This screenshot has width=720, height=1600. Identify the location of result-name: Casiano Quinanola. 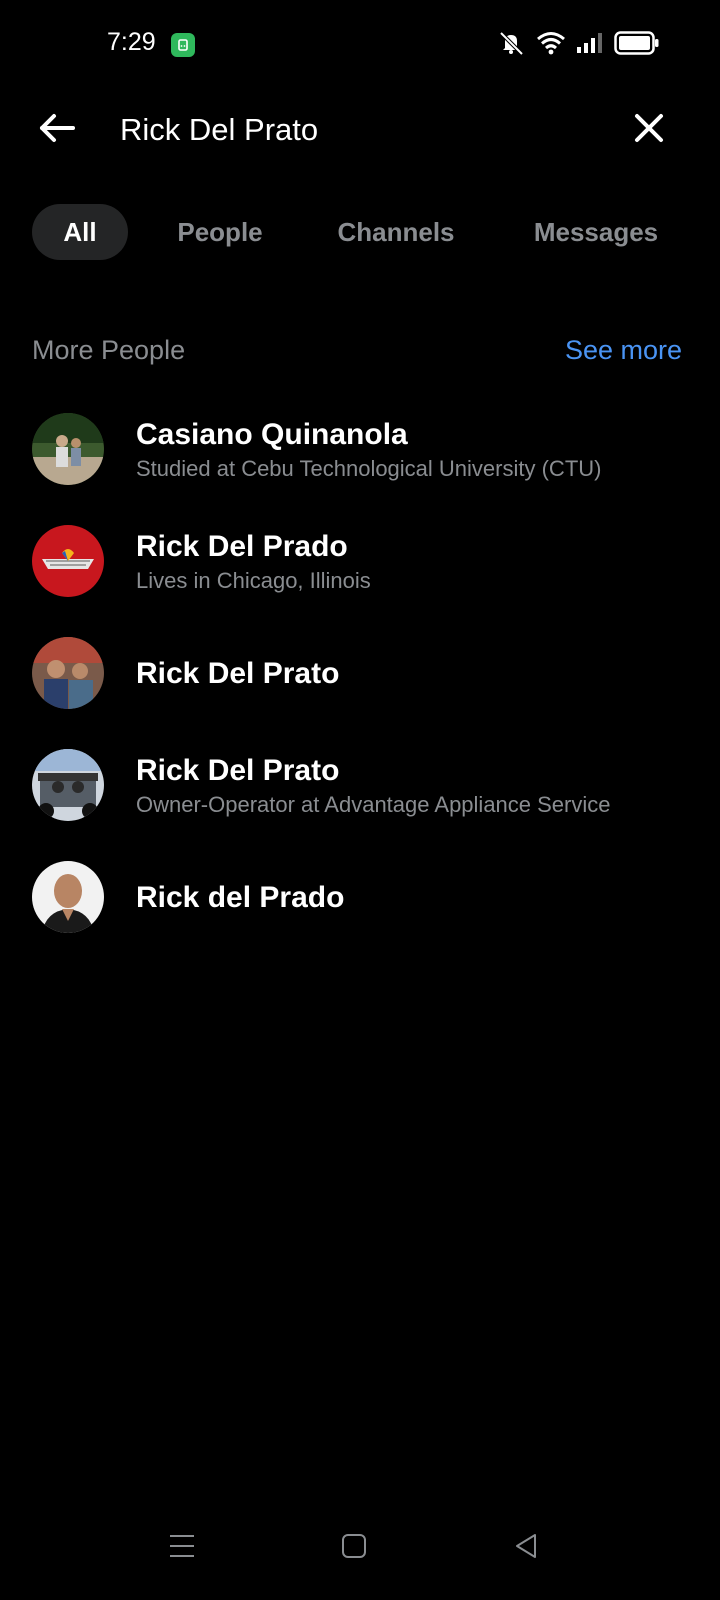
(272, 434).